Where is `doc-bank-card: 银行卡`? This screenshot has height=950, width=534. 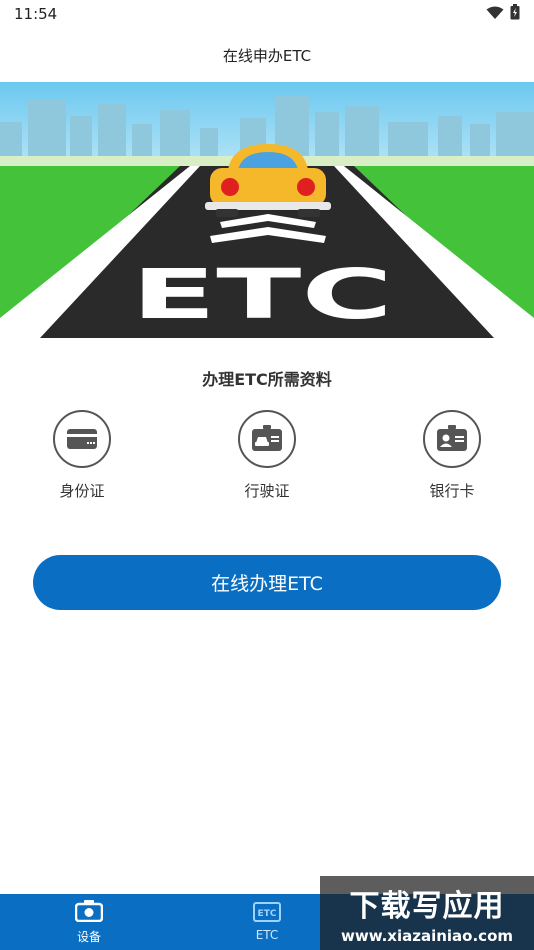 doc-bank-card: 银行卡 is located at coordinates (452, 455).